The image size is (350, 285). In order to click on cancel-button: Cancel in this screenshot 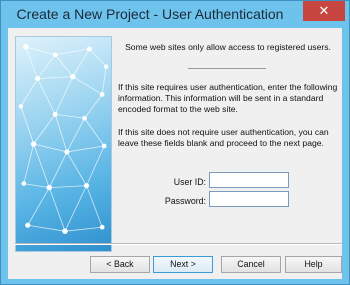, I will do `click(251, 264)`.